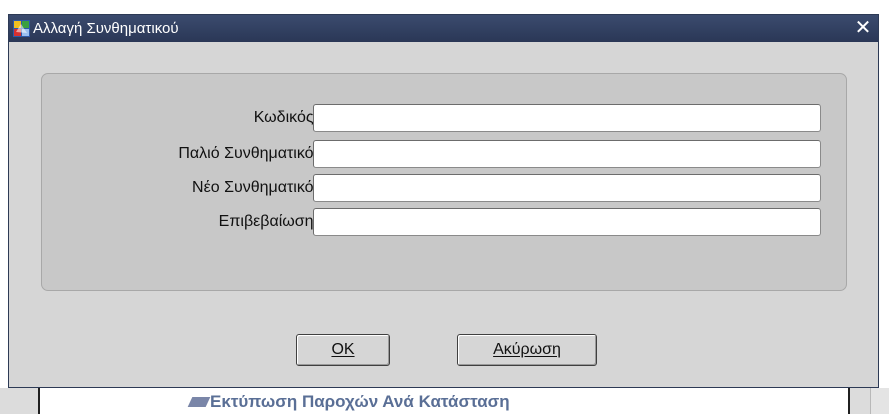 Image resolution: width=889 pixels, height=414 pixels. What do you see at coordinates (567, 188) in the screenshot?
I see `new-password-input` at bounding box center [567, 188].